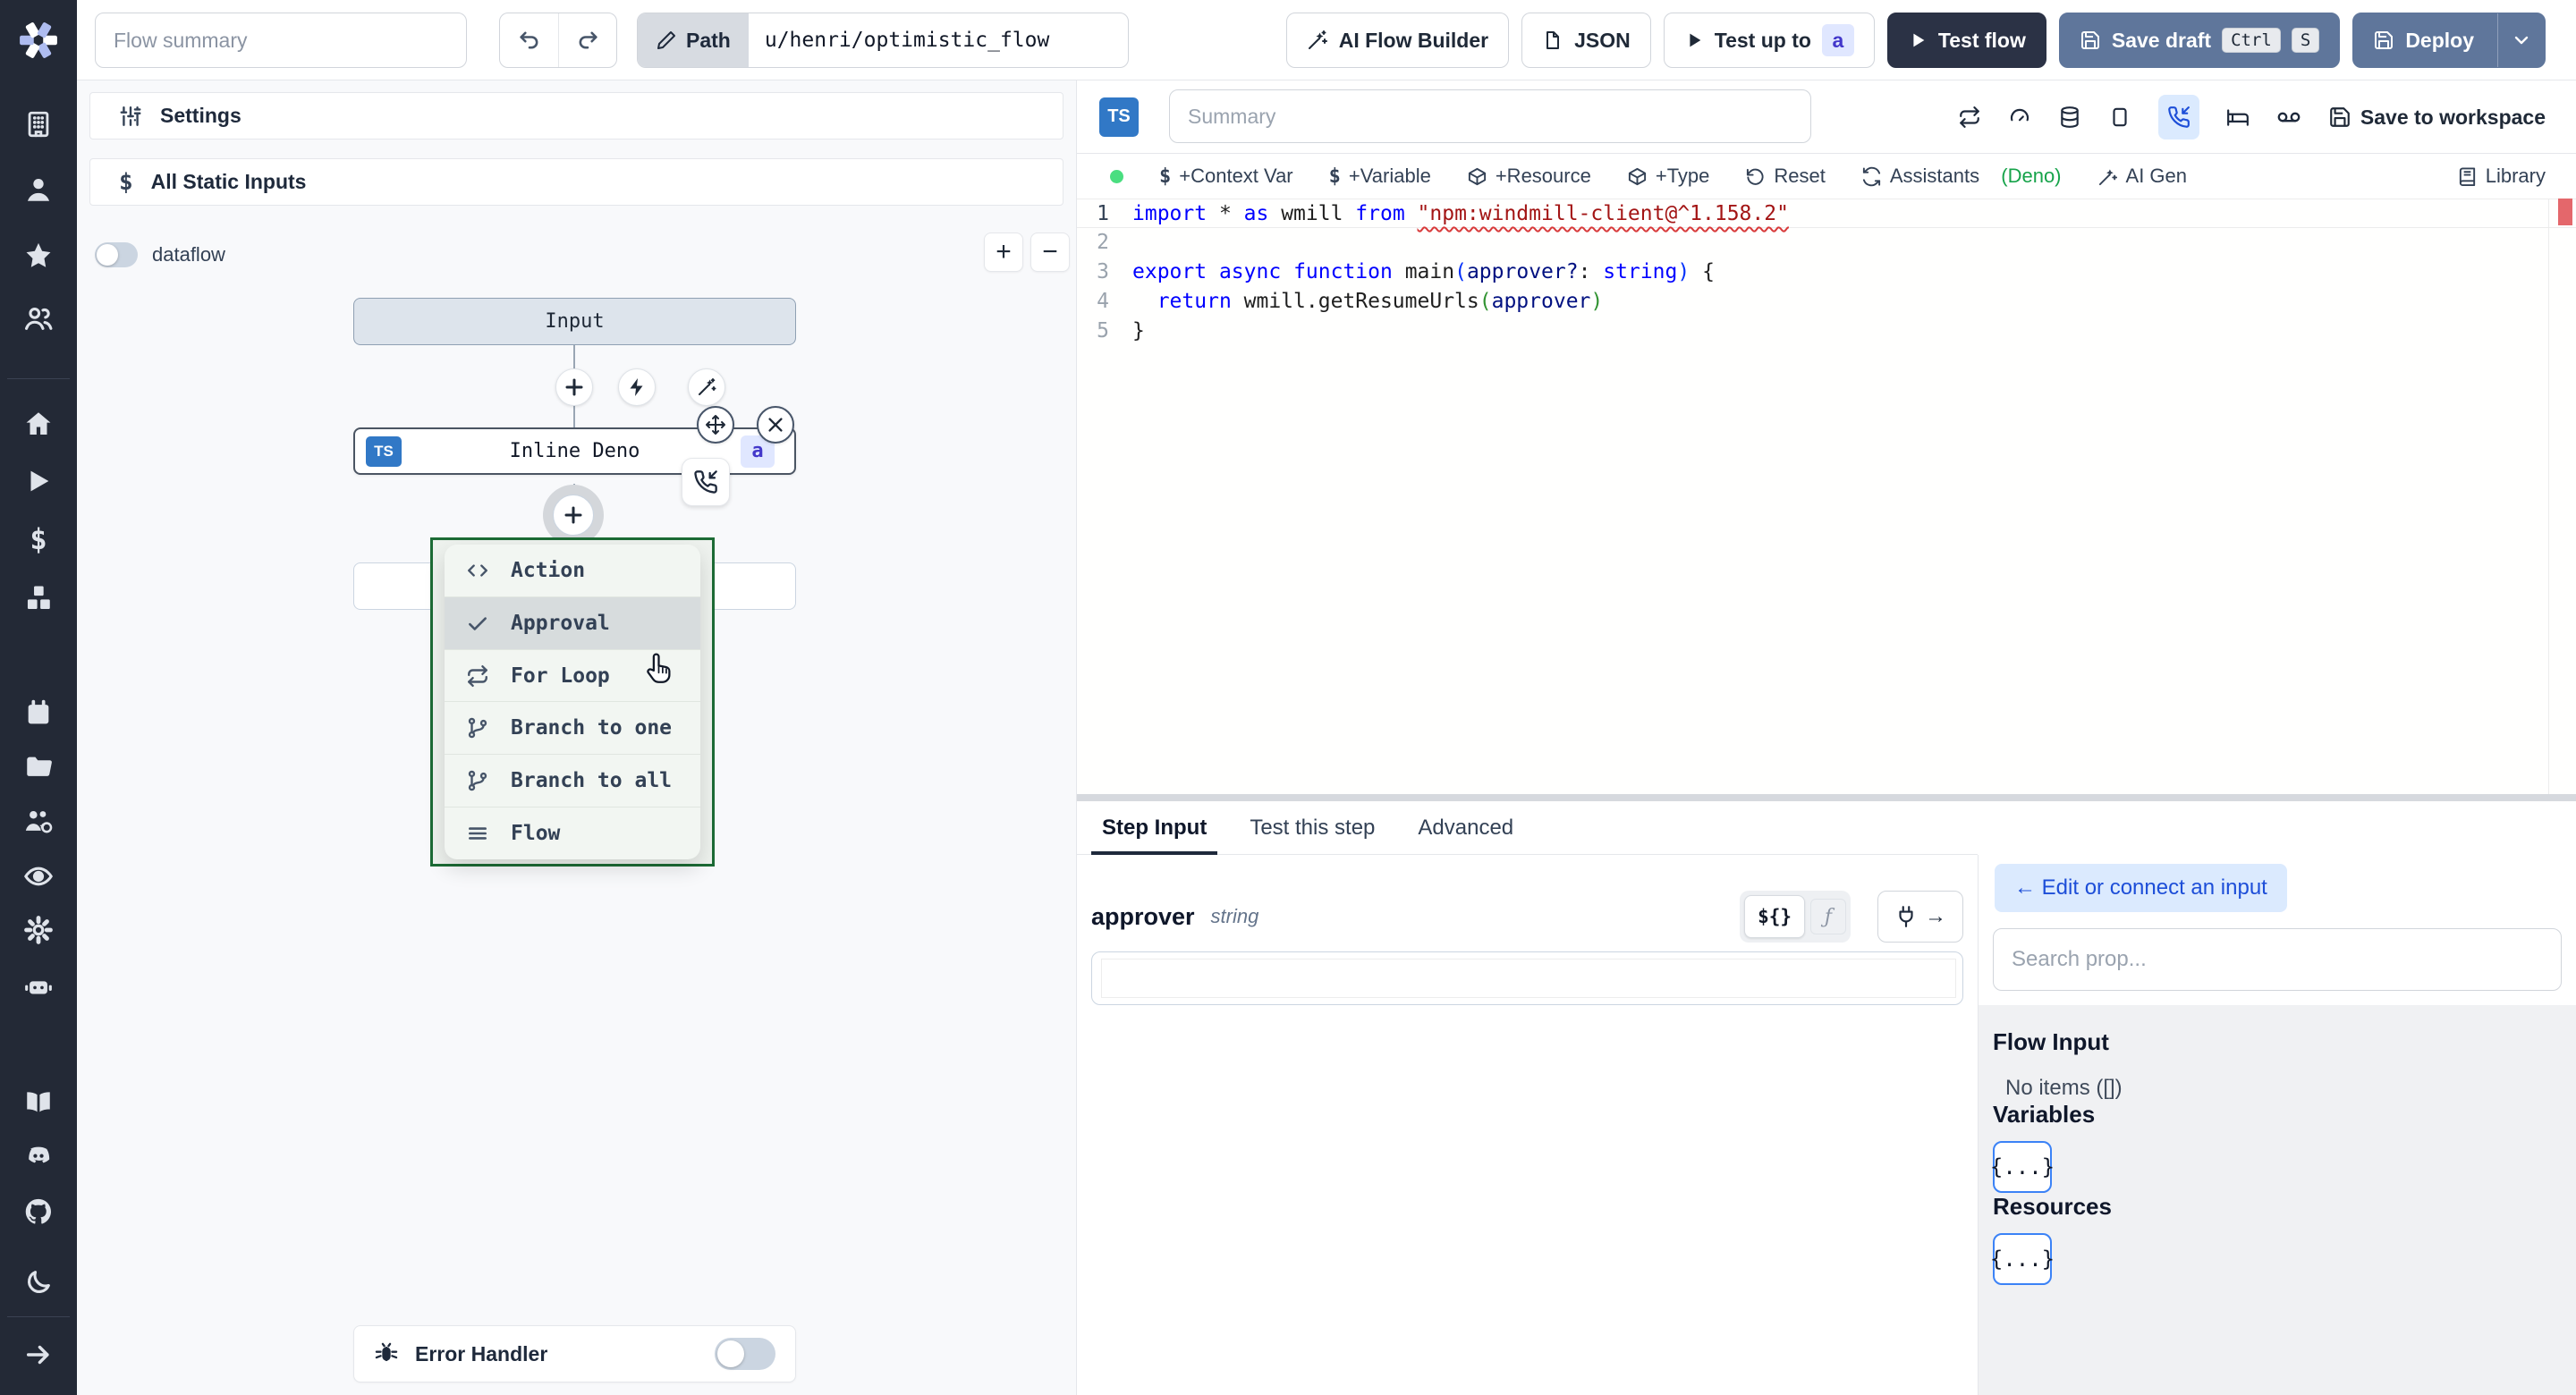 Image resolution: width=2576 pixels, height=1395 pixels. I want to click on kbd-s: S, so click(2305, 40).